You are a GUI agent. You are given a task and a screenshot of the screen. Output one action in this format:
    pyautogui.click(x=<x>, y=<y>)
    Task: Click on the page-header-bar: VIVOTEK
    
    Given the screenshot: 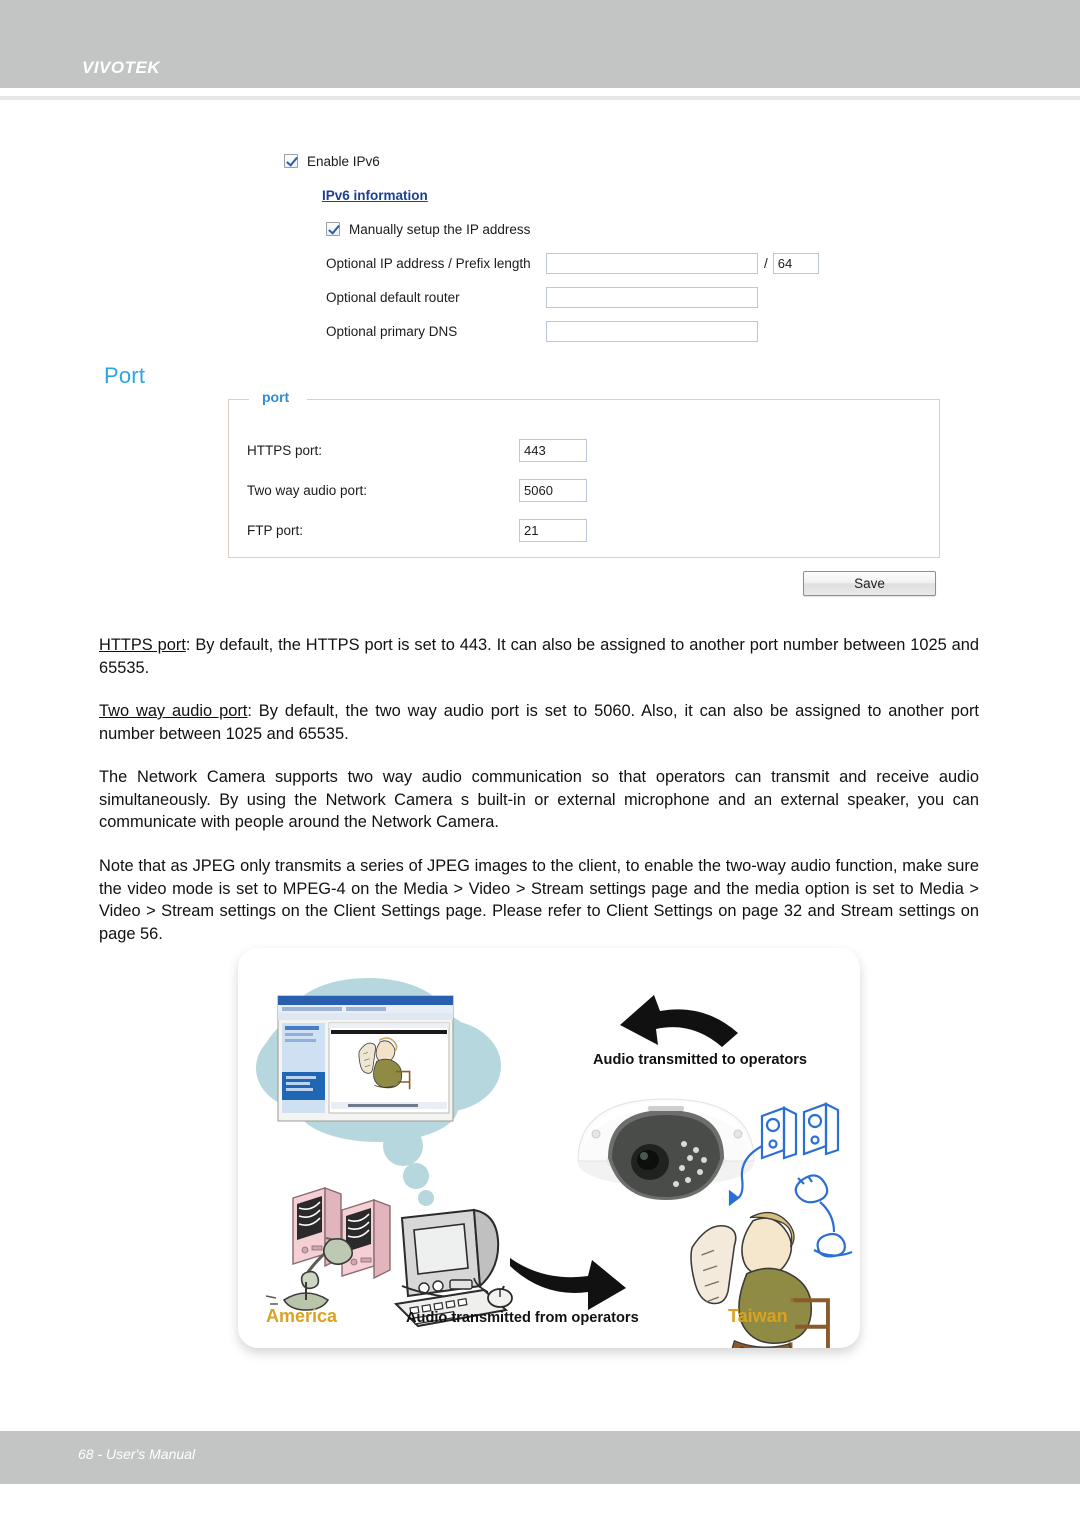 What is the action you would take?
    pyautogui.click(x=540, y=44)
    